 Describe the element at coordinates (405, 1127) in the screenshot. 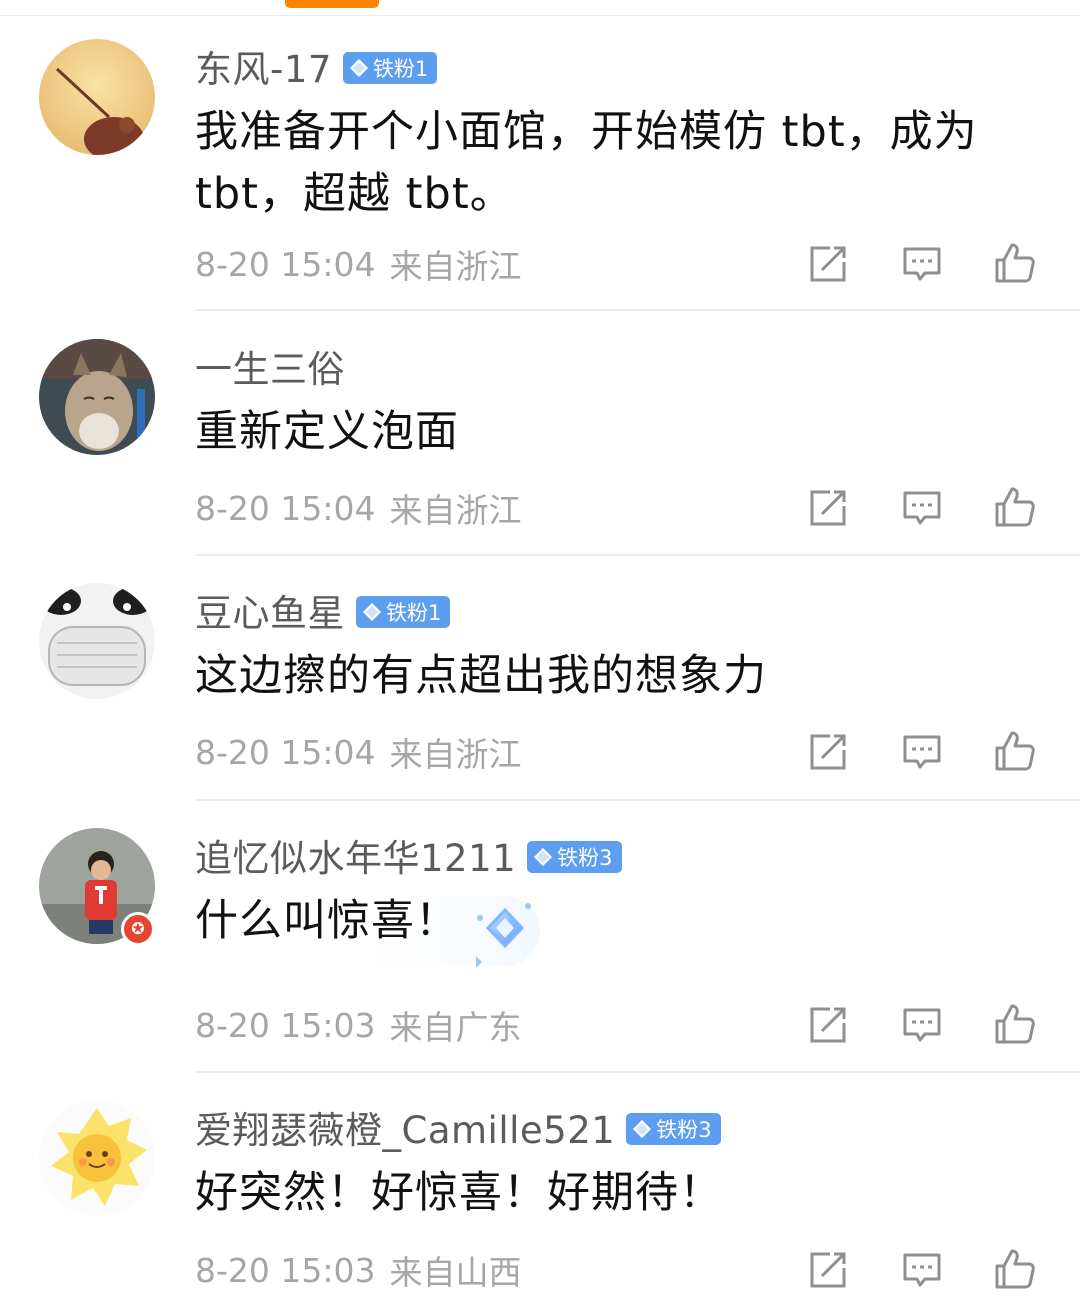

I see `username: 爱翔瑟薇橙_Camille521` at that location.